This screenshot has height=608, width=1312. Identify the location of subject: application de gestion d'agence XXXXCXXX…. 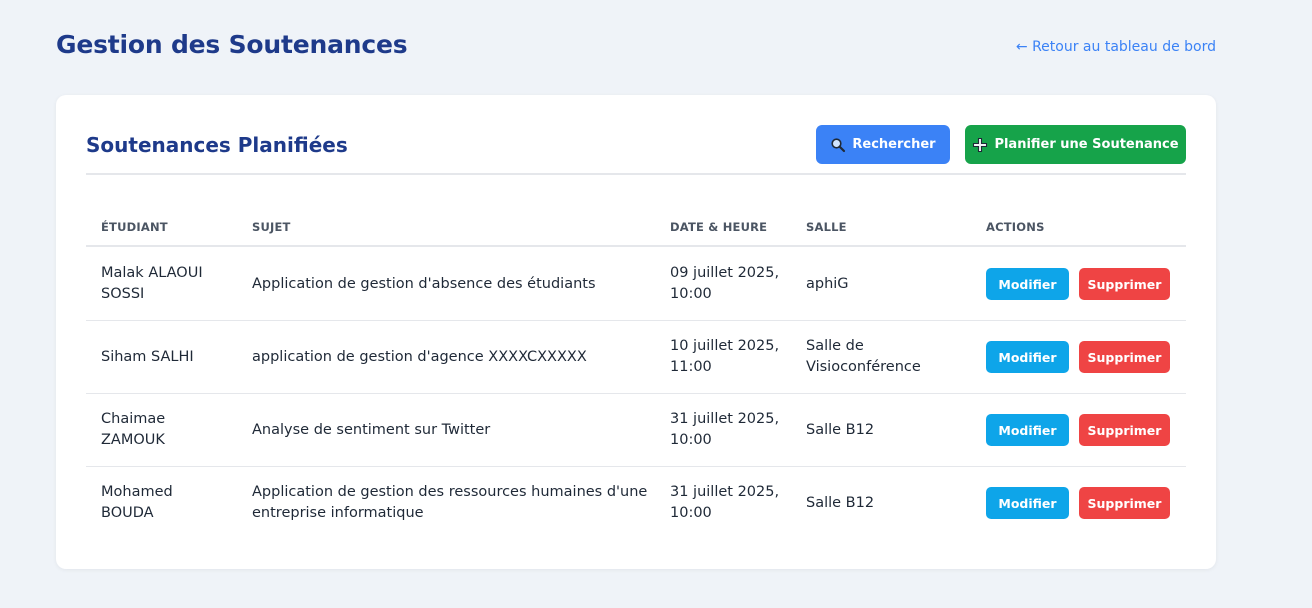
(419, 357).